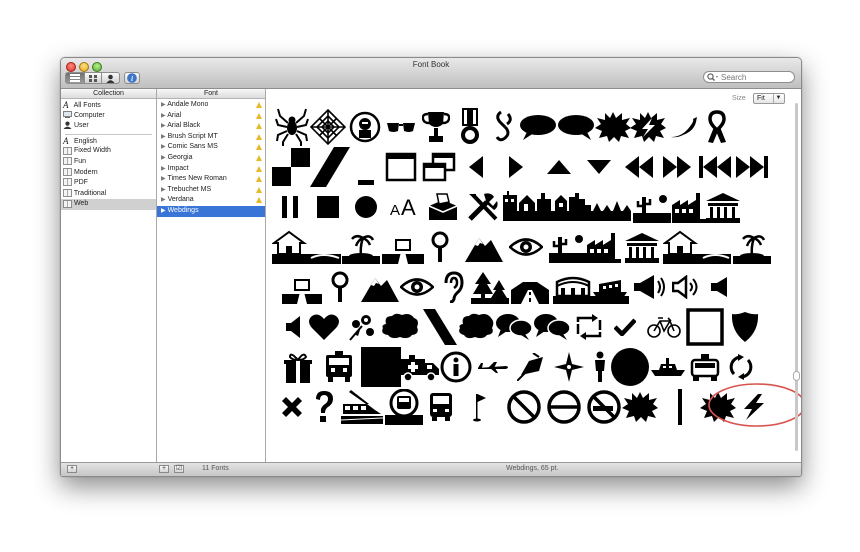 Image resolution: width=860 pixels, height=552 pixels. Describe the element at coordinates (569, 367) in the screenshot. I see `compass-star-icon` at that location.